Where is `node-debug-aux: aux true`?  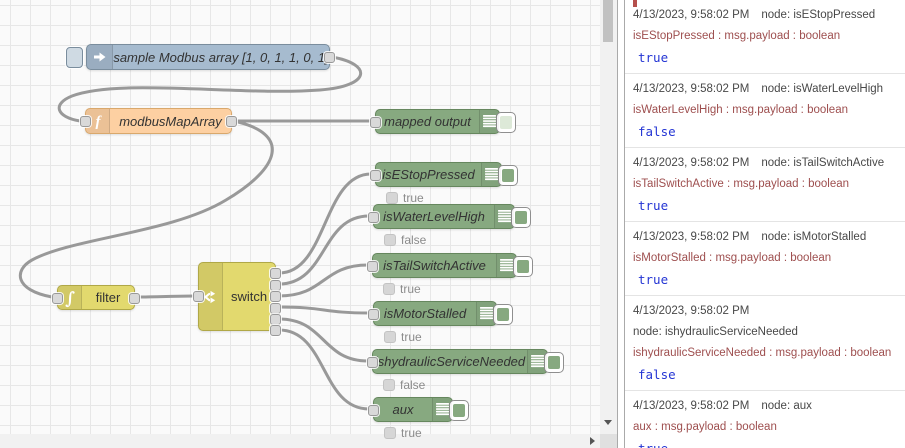 node-debug-aux: aux true is located at coordinates (418, 418).